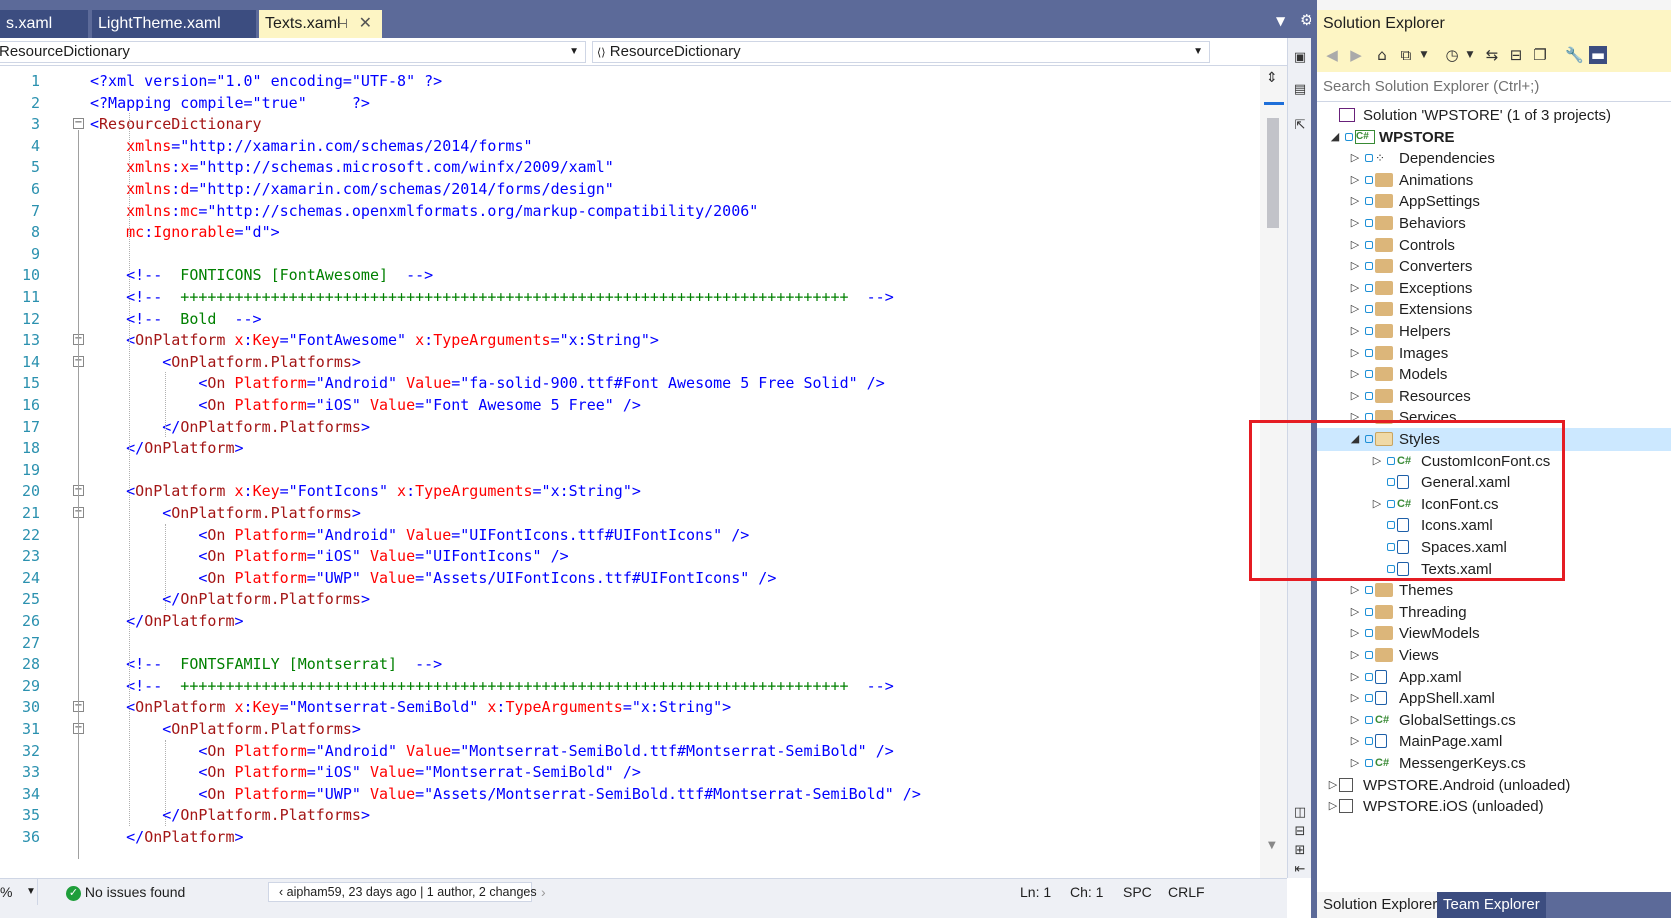 This screenshot has width=1671, height=918. I want to click on tree-item: ▷ Resources, so click(1494, 396).